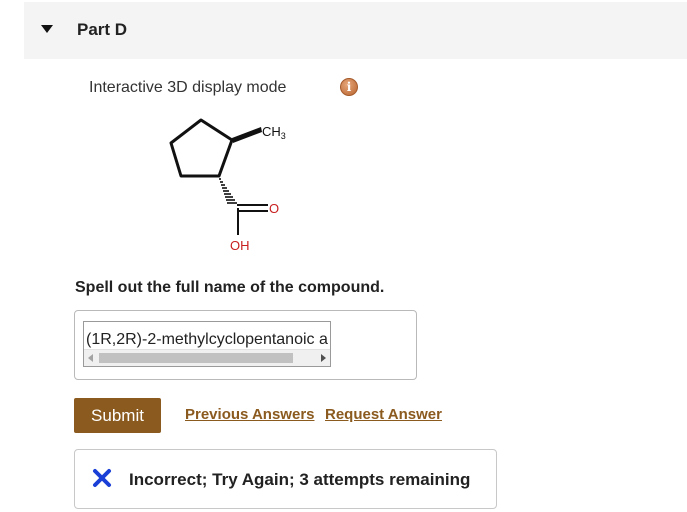 This screenshot has width=687, height=512. What do you see at coordinates (47, 29) in the screenshot?
I see `collapse-caret-icon` at bounding box center [47, 29].